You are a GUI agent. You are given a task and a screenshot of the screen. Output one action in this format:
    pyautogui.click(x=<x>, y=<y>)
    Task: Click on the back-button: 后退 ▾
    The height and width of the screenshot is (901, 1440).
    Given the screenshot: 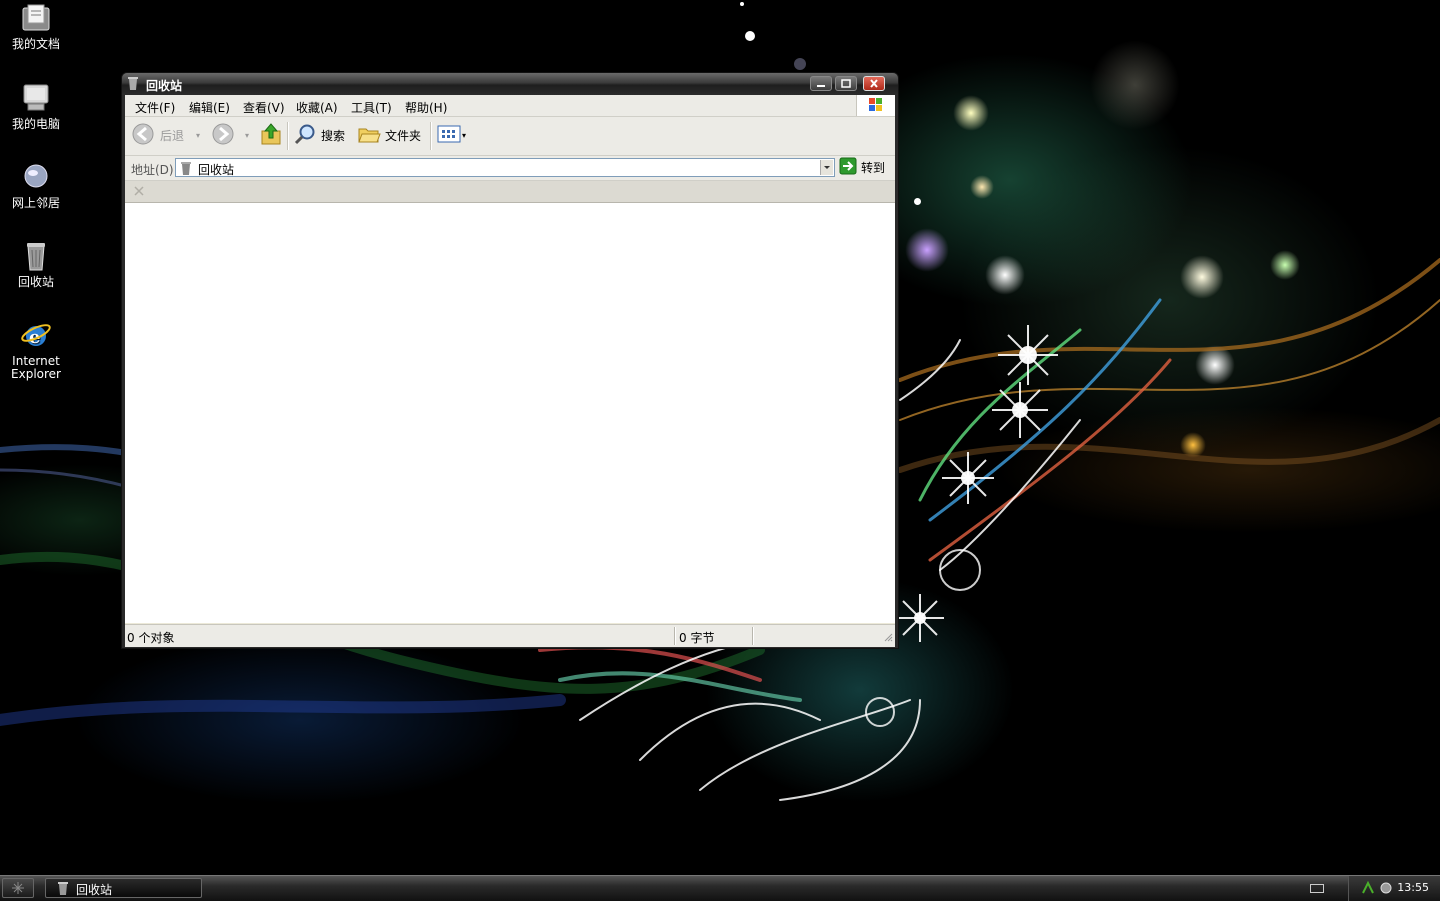 What is the action you would take?
    pyautogui.click(x=165, y=135)
    